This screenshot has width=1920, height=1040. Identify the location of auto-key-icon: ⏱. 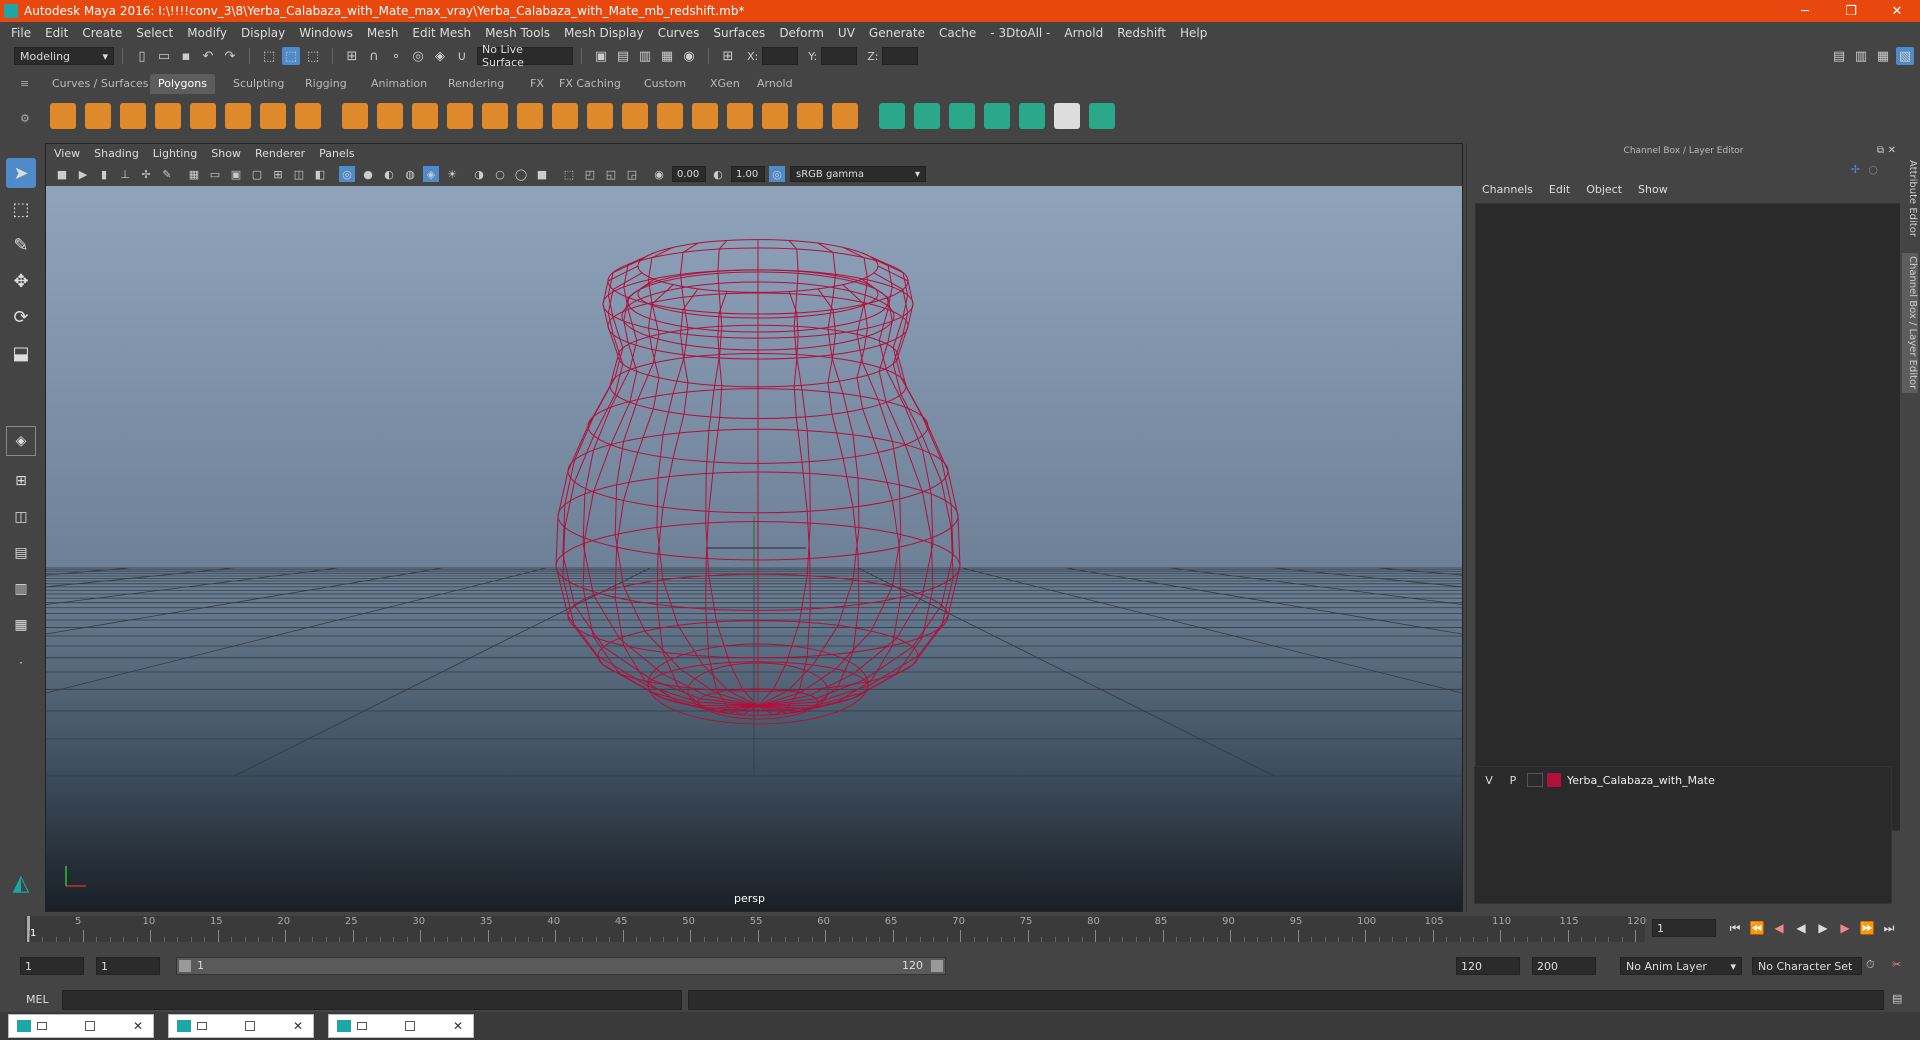
(1870, 965).